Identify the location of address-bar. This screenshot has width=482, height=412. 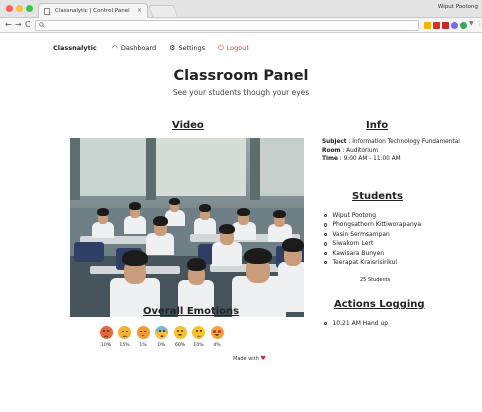
(227, 25).